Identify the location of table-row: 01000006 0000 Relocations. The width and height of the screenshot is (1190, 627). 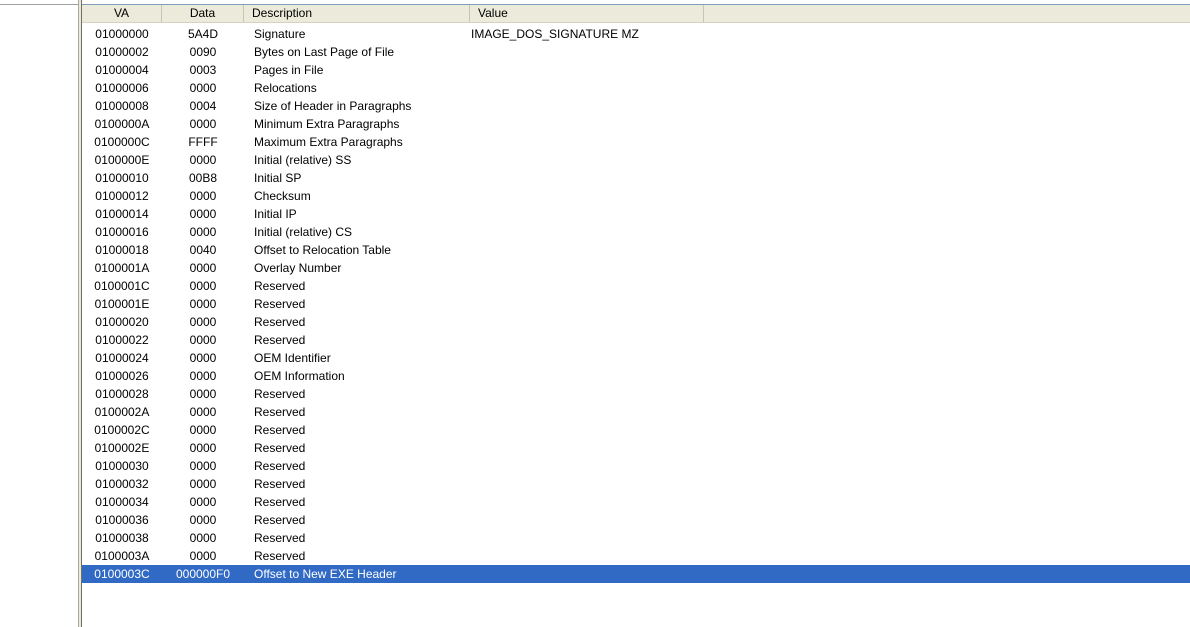
(636, 88).